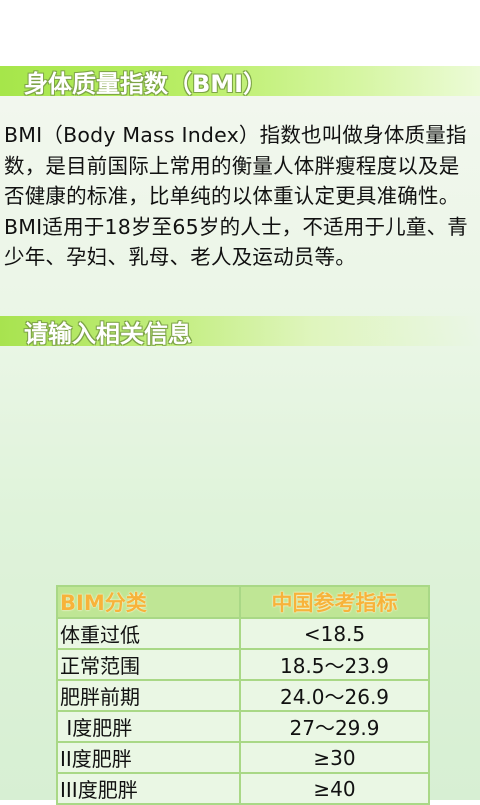 Image resolution: width=480 pixels, height=805 pixels. Describe the element at coordinates (334, 788) in the screenshot. I see `reference-cell: ≥40` at that location.